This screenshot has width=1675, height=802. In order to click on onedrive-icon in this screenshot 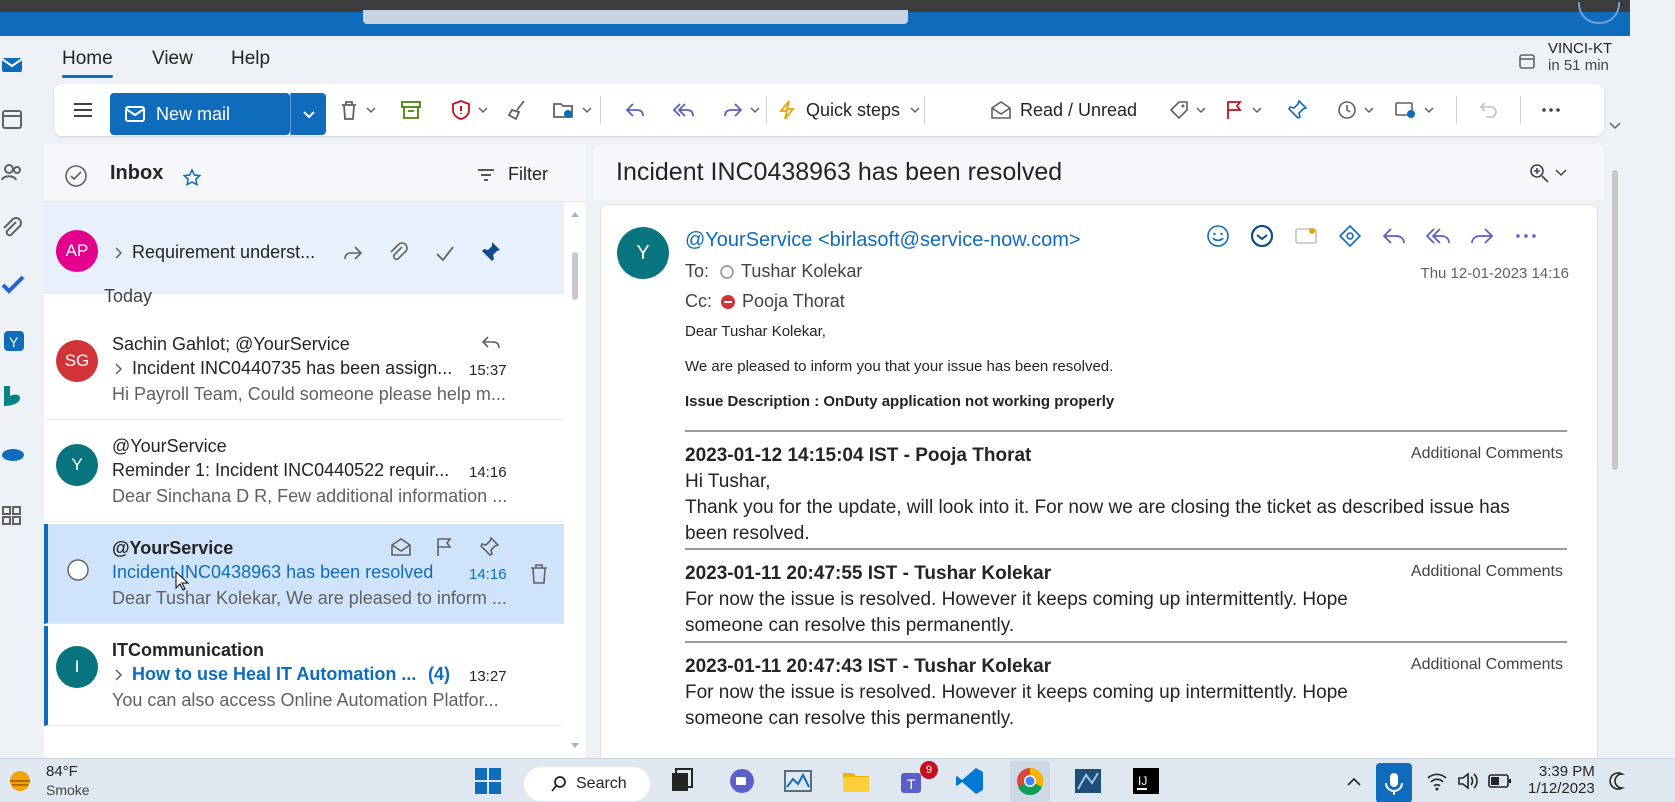, I will do `click(13, 453)`.